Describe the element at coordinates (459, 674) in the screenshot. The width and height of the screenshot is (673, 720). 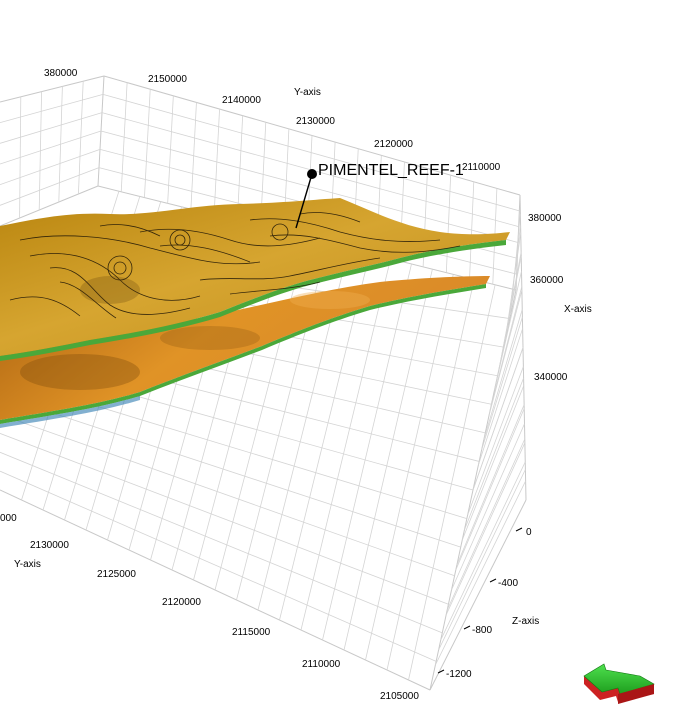
I see `z-tick-4: -1200` at that location.